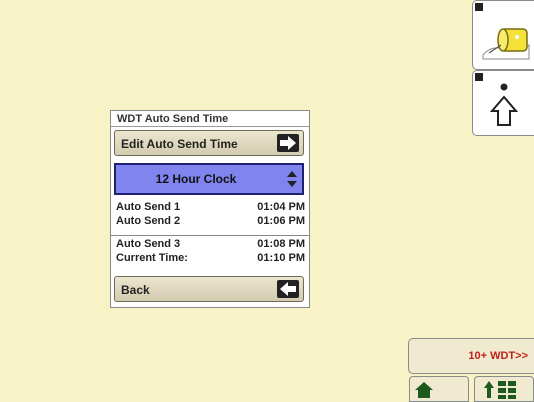 This screenshot has height=402, width=534. What do you see at coordinates (135, 290) in the screenshot?
I see `back-button-label: Back` at bounding box center [135, 290].